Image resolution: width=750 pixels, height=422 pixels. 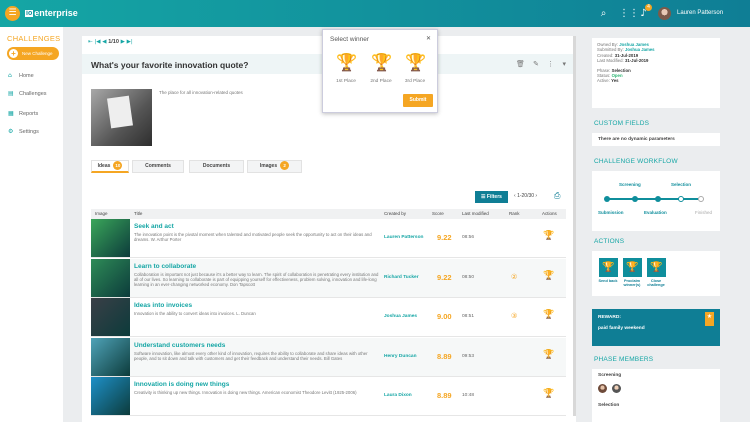 I want to click on second-place-label: 2nd Place, so click(x=381, y=81).